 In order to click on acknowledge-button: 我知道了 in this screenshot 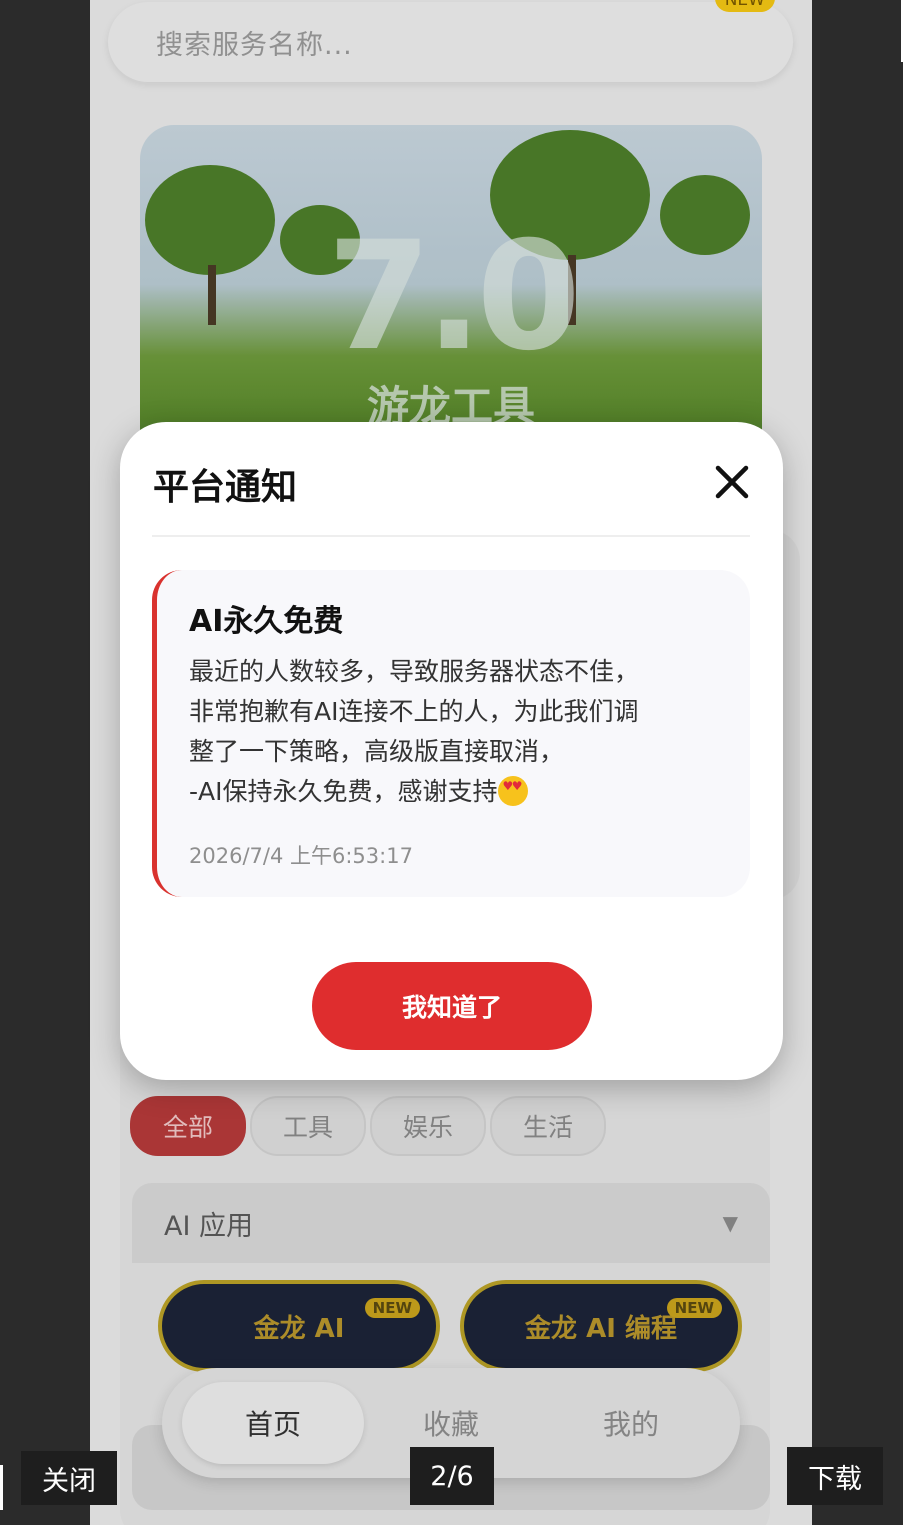, I will do `click(452, 1006)`.